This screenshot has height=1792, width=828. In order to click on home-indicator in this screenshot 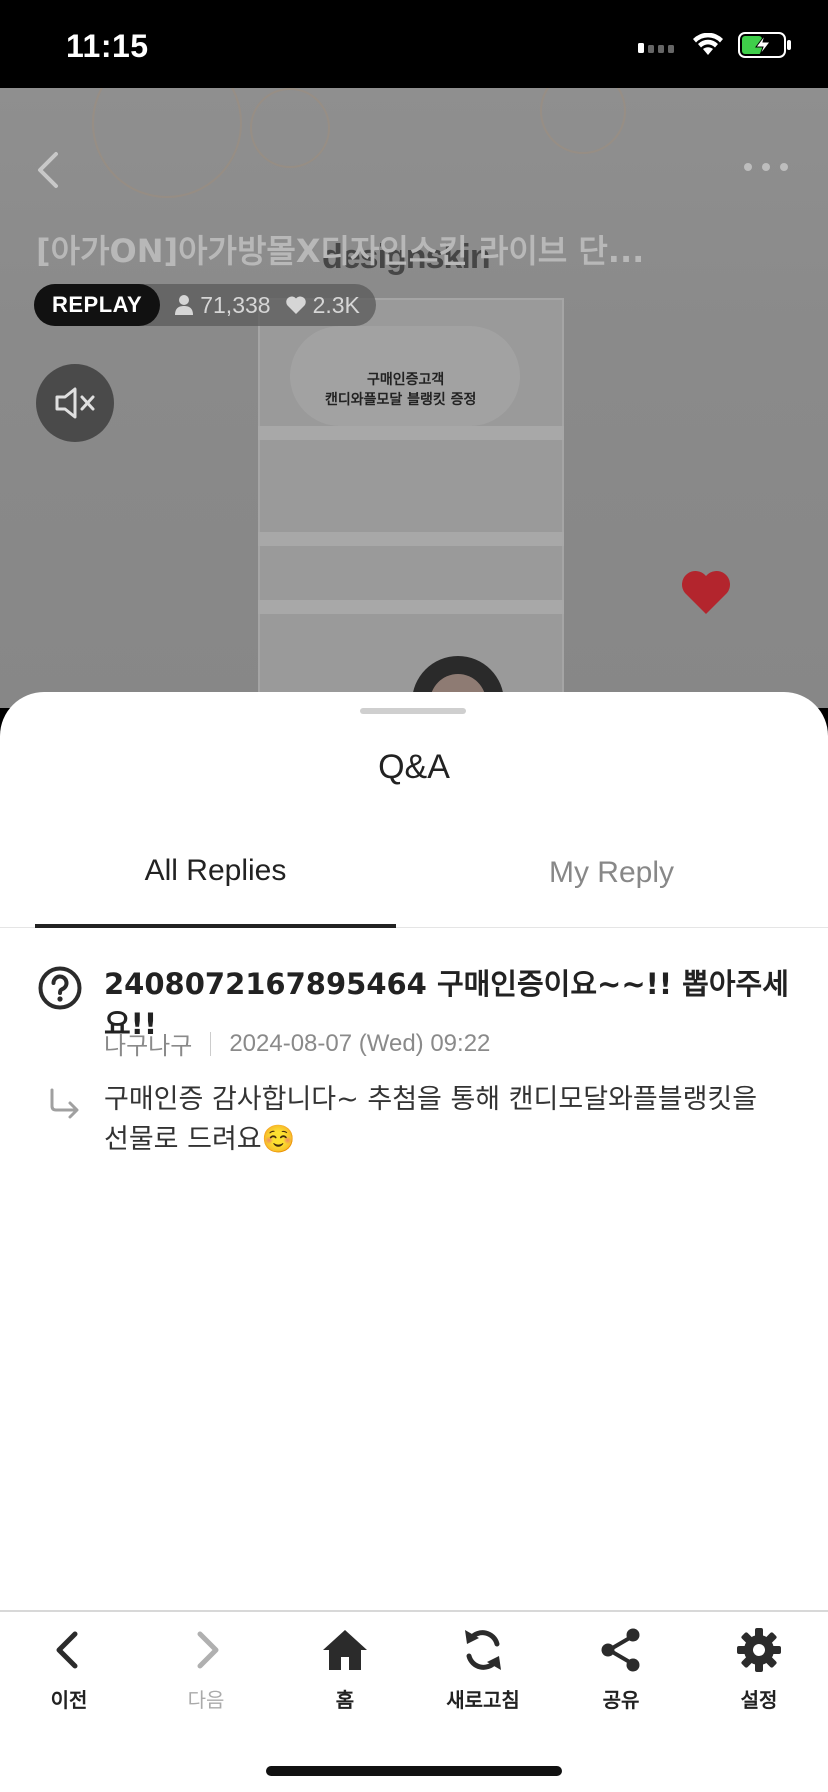, I will do `click(414, 1771)`.